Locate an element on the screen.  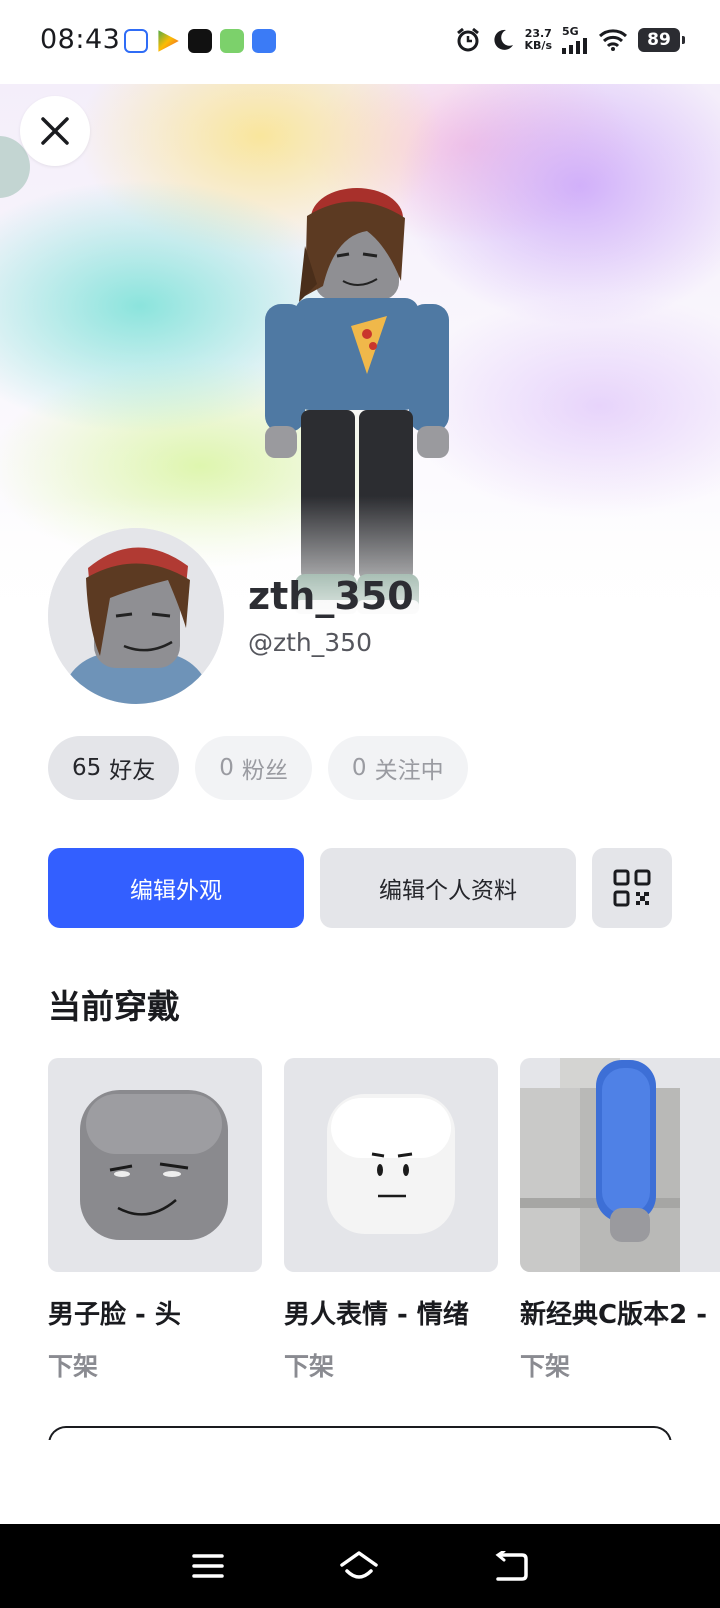
moon-icon is located at coordinates (503, 39).